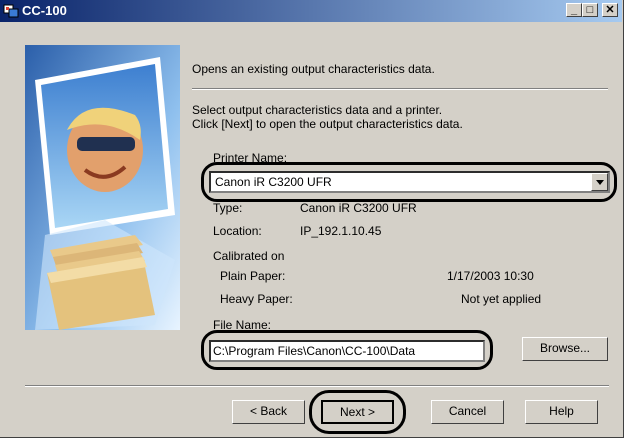 This screenshot has height=438, width=624. What do you see at coordinates (317, 386) in the screenshot?
I see `bottom-separator` at bounding box center [317, 386].